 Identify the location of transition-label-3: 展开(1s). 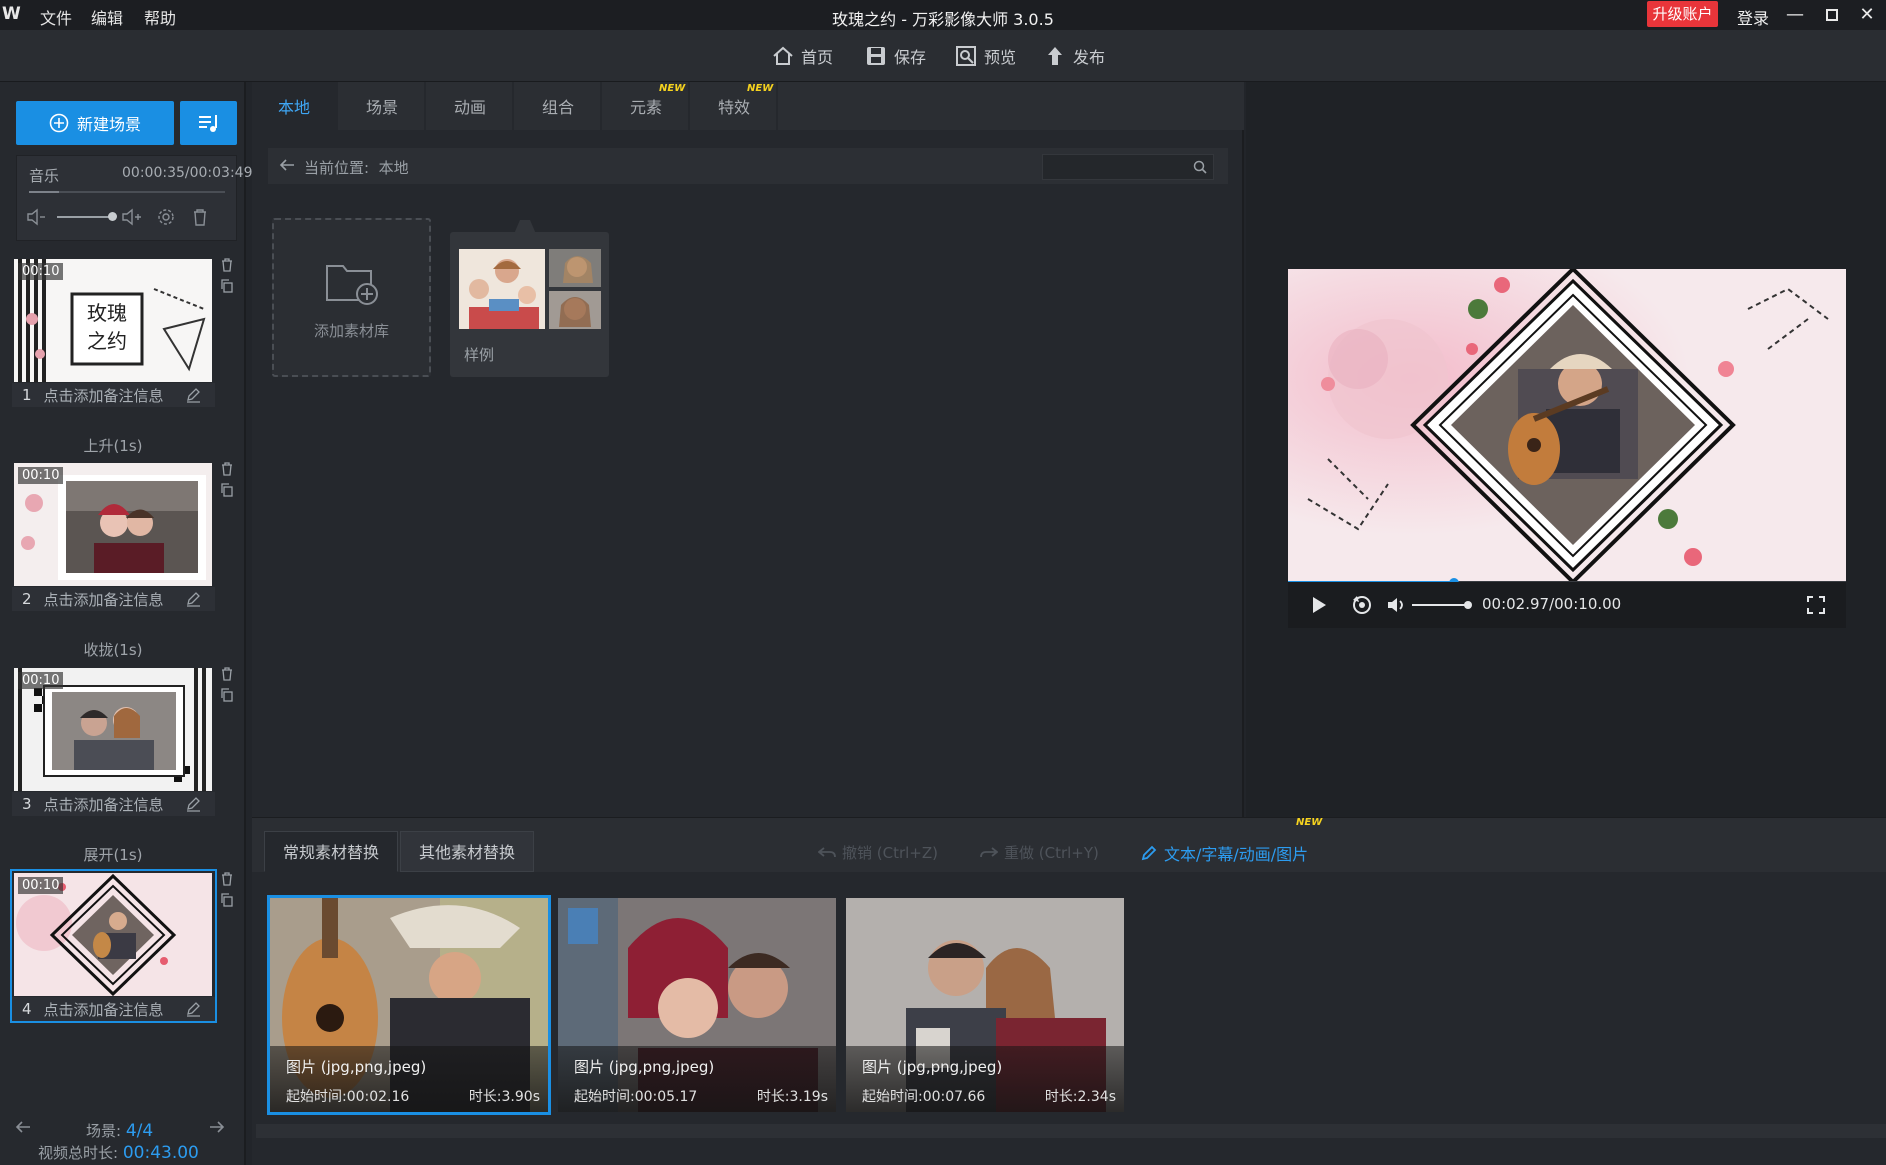
(113, 854).